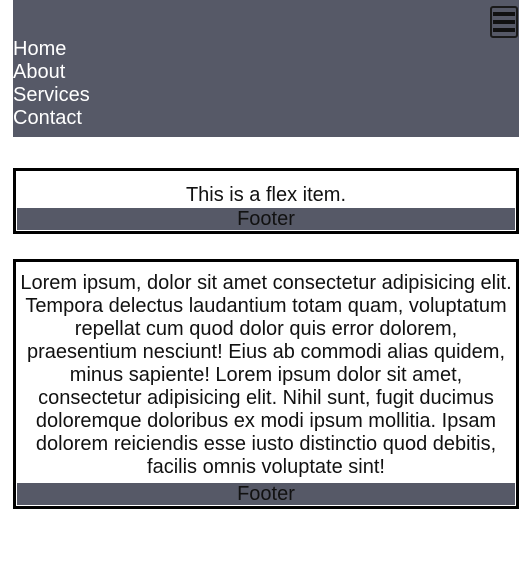 This screenshot has height=576, width=532. I want to click on hamburger-menu-icon, so click(504, 22).